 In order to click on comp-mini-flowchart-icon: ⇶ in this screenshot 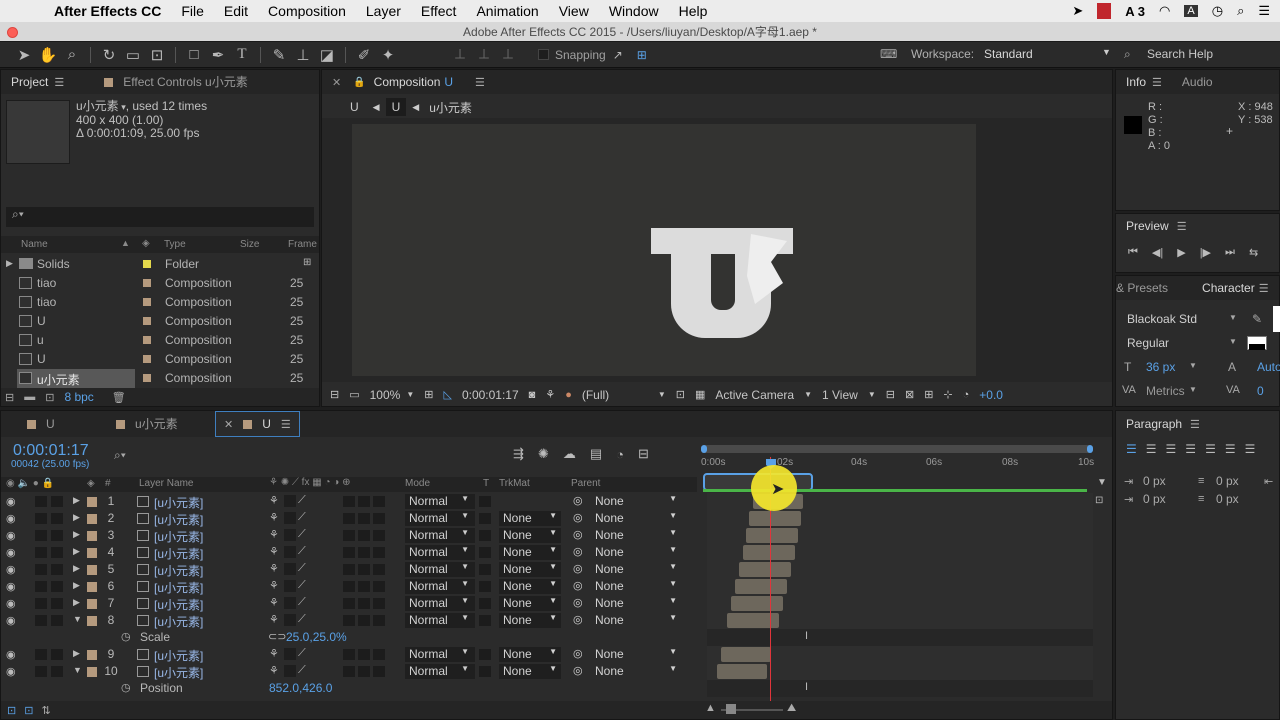, I will do `click(518, 454)`.